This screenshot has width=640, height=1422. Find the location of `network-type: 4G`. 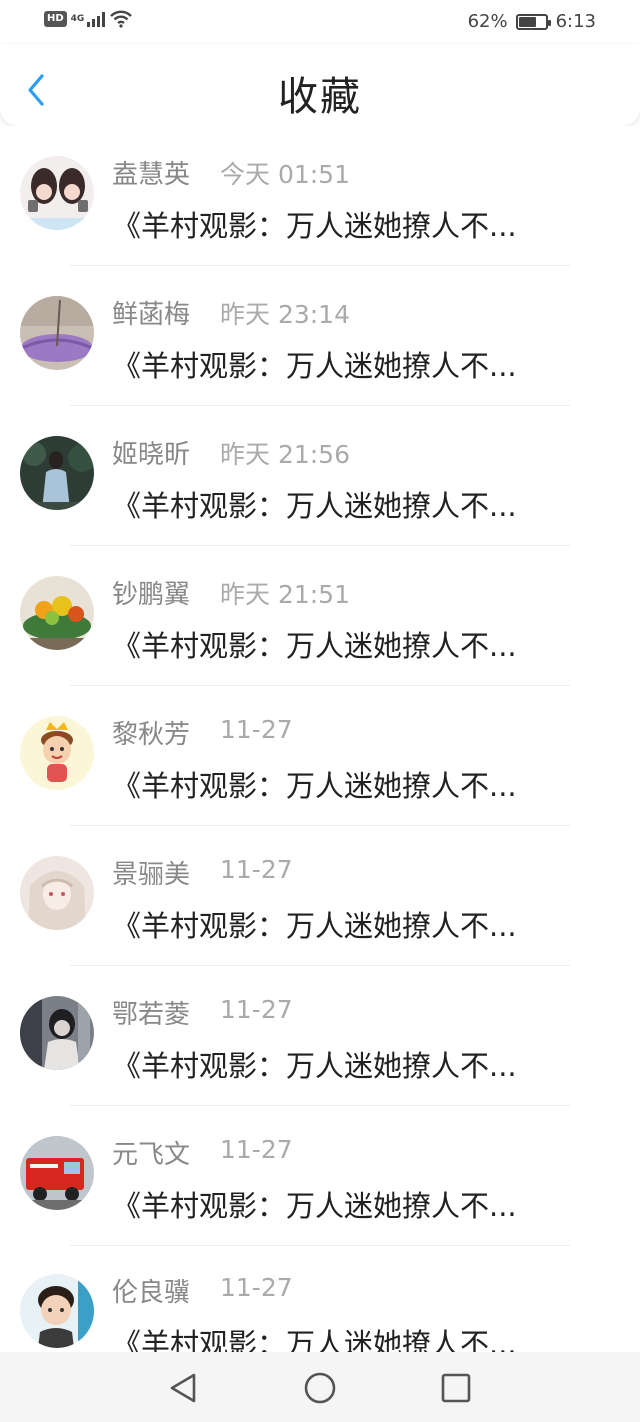

network-type: 4G is located at coordinates (77, 19).